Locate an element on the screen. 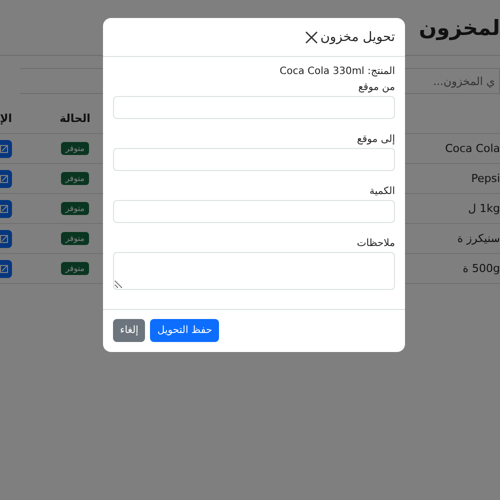 This screenshot has width=500, height=500. close-button is located at coordinates (311, 37).